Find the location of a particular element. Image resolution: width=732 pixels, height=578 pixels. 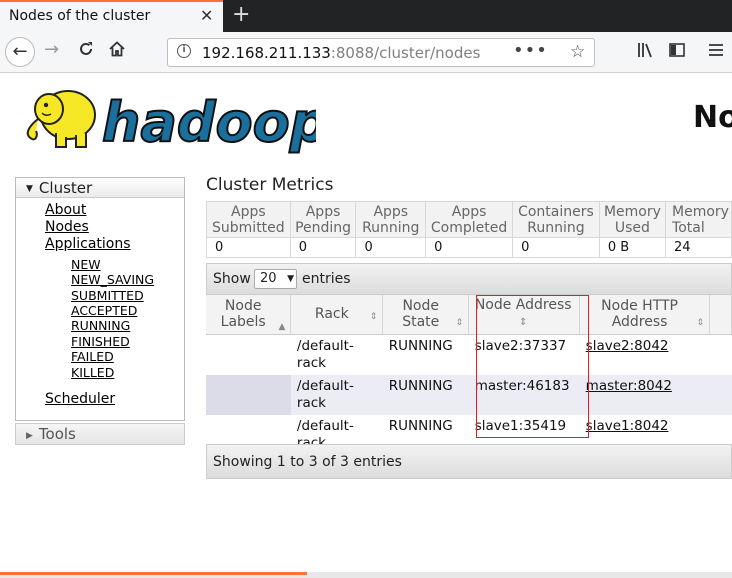

show-label: Show is located at coordinates (232, 279).